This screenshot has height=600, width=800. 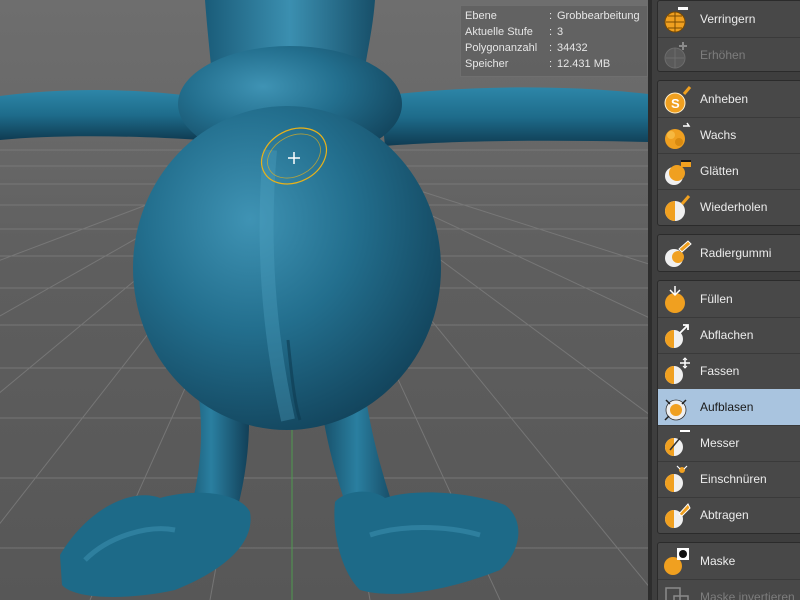 I want to click on tool-label: Glätten, so click(x=719, y=171).